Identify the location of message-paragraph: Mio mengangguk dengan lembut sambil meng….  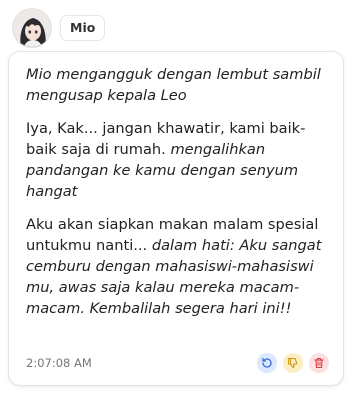
(177, 85).